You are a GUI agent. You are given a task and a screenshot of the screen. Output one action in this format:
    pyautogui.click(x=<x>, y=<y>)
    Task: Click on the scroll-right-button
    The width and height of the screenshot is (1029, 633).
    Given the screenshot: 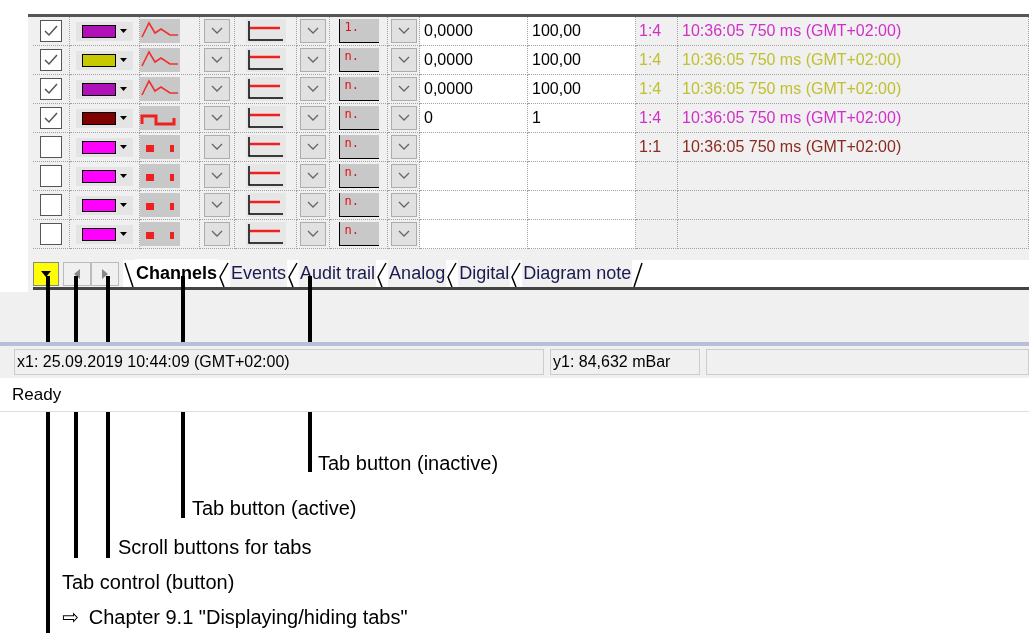 What is the action you would take?
    pyautogui.click(x=105, y=273)
    